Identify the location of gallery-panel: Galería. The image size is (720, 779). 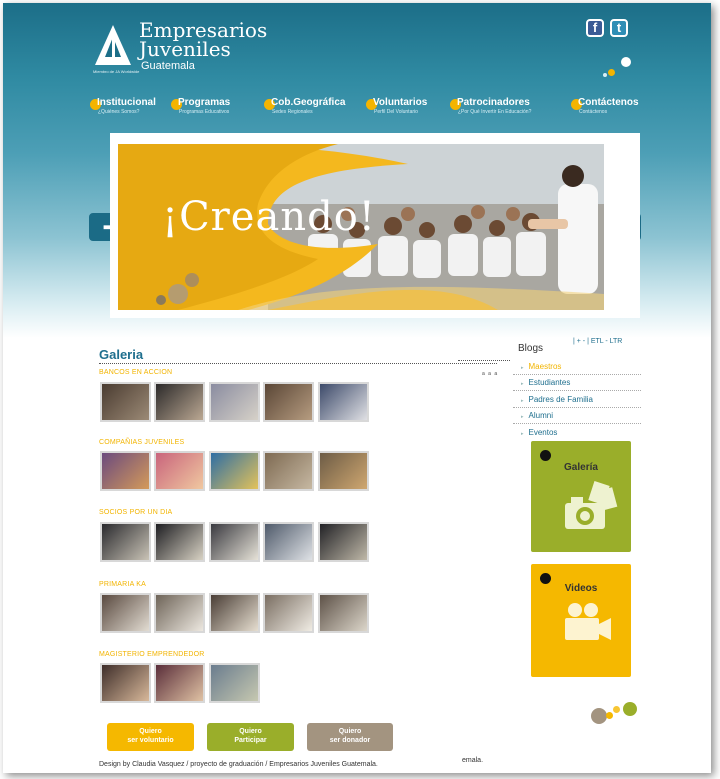
(581, 496).